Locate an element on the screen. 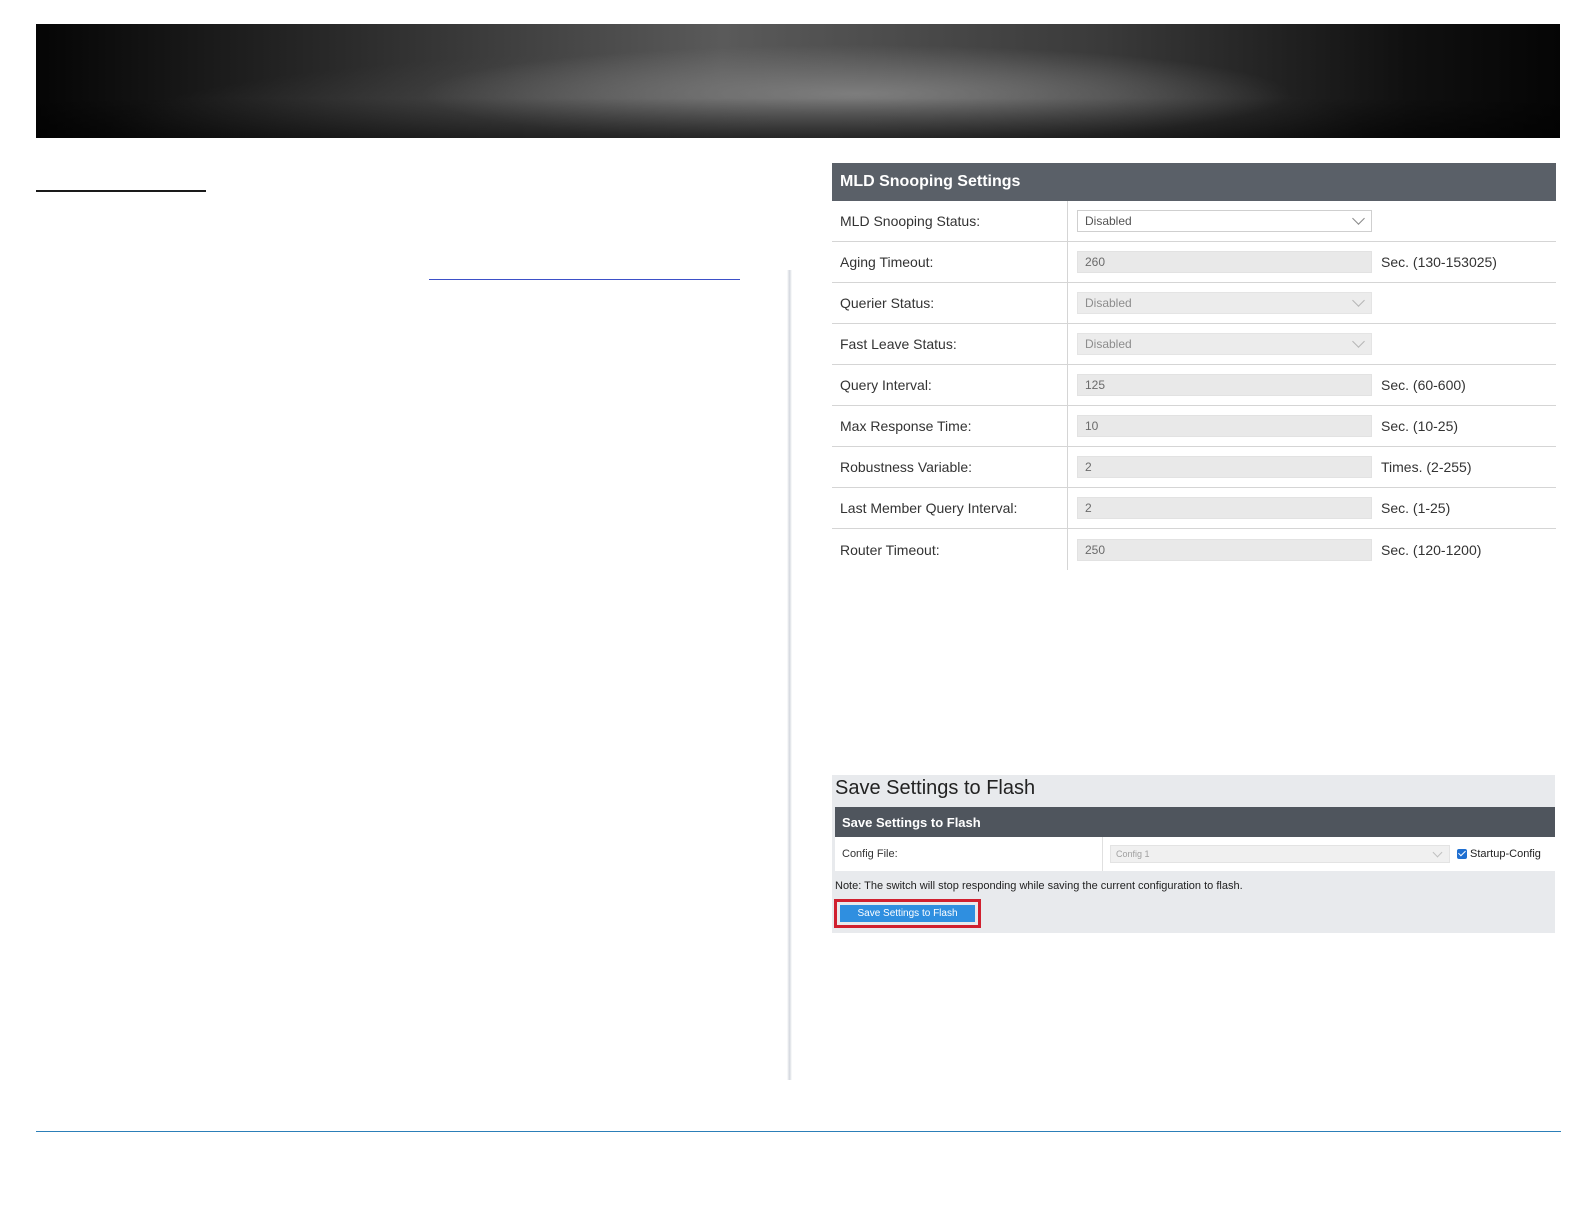 This screenshot has height=1224, width=1584. config-file-row: Config File: Config 1 Startup-Config is located at coordinates (1195, 854).